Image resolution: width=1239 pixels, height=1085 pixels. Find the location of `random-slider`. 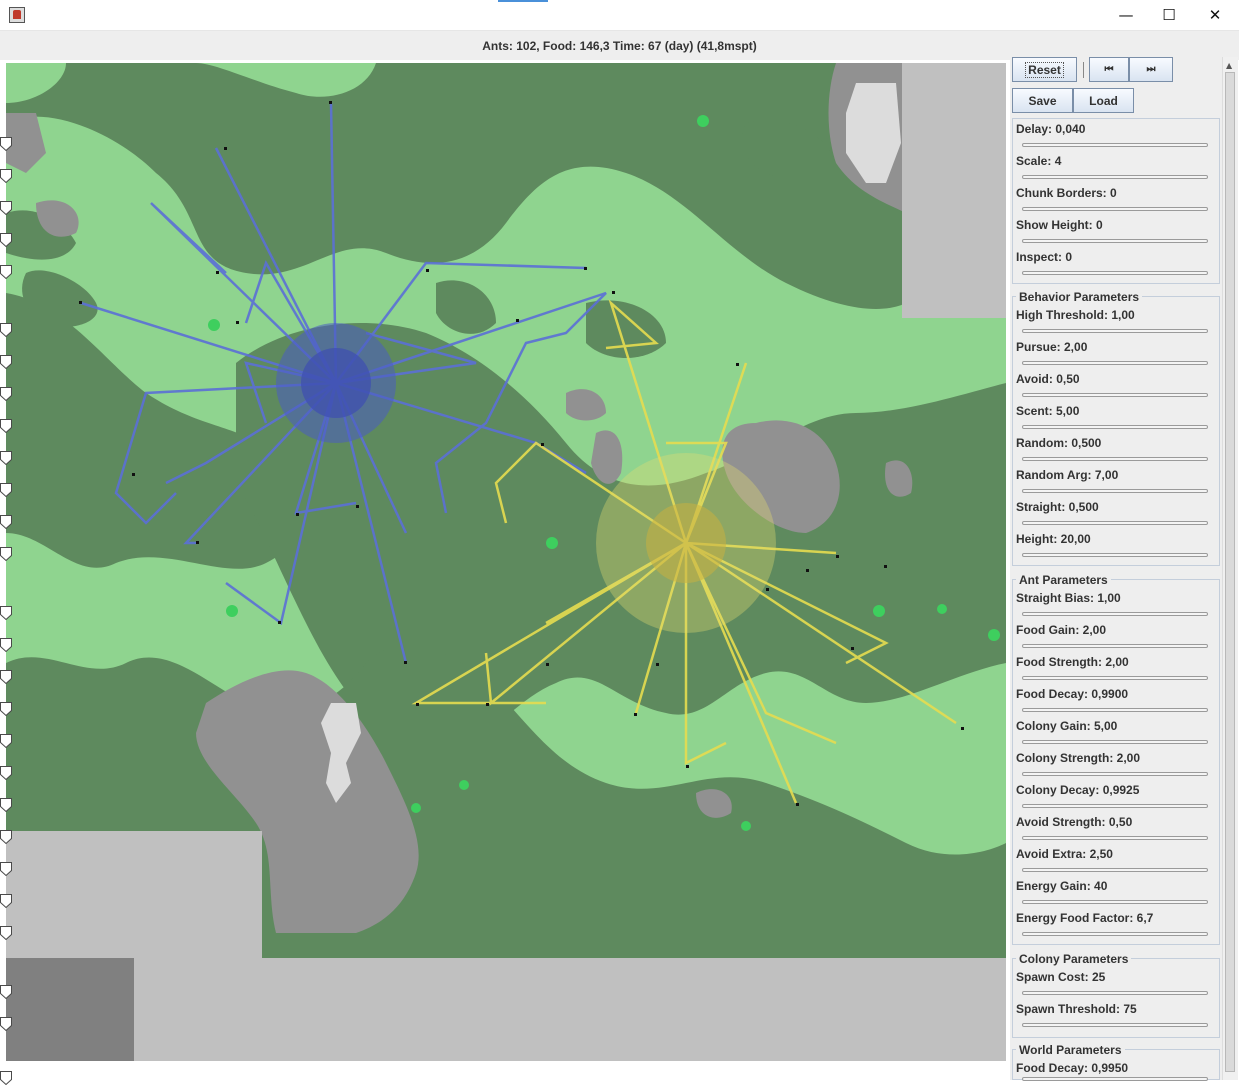

random-slider is located at coordinates (1115, 459).